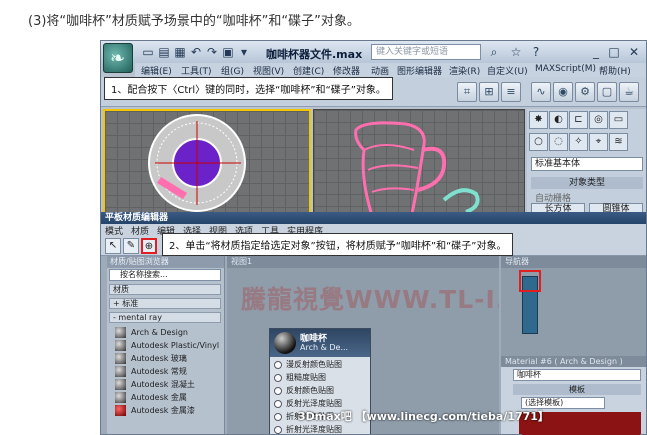  I want to click on watermark-text: 騰龍視覺WWW.TL-I.NET, so click(370, 299).